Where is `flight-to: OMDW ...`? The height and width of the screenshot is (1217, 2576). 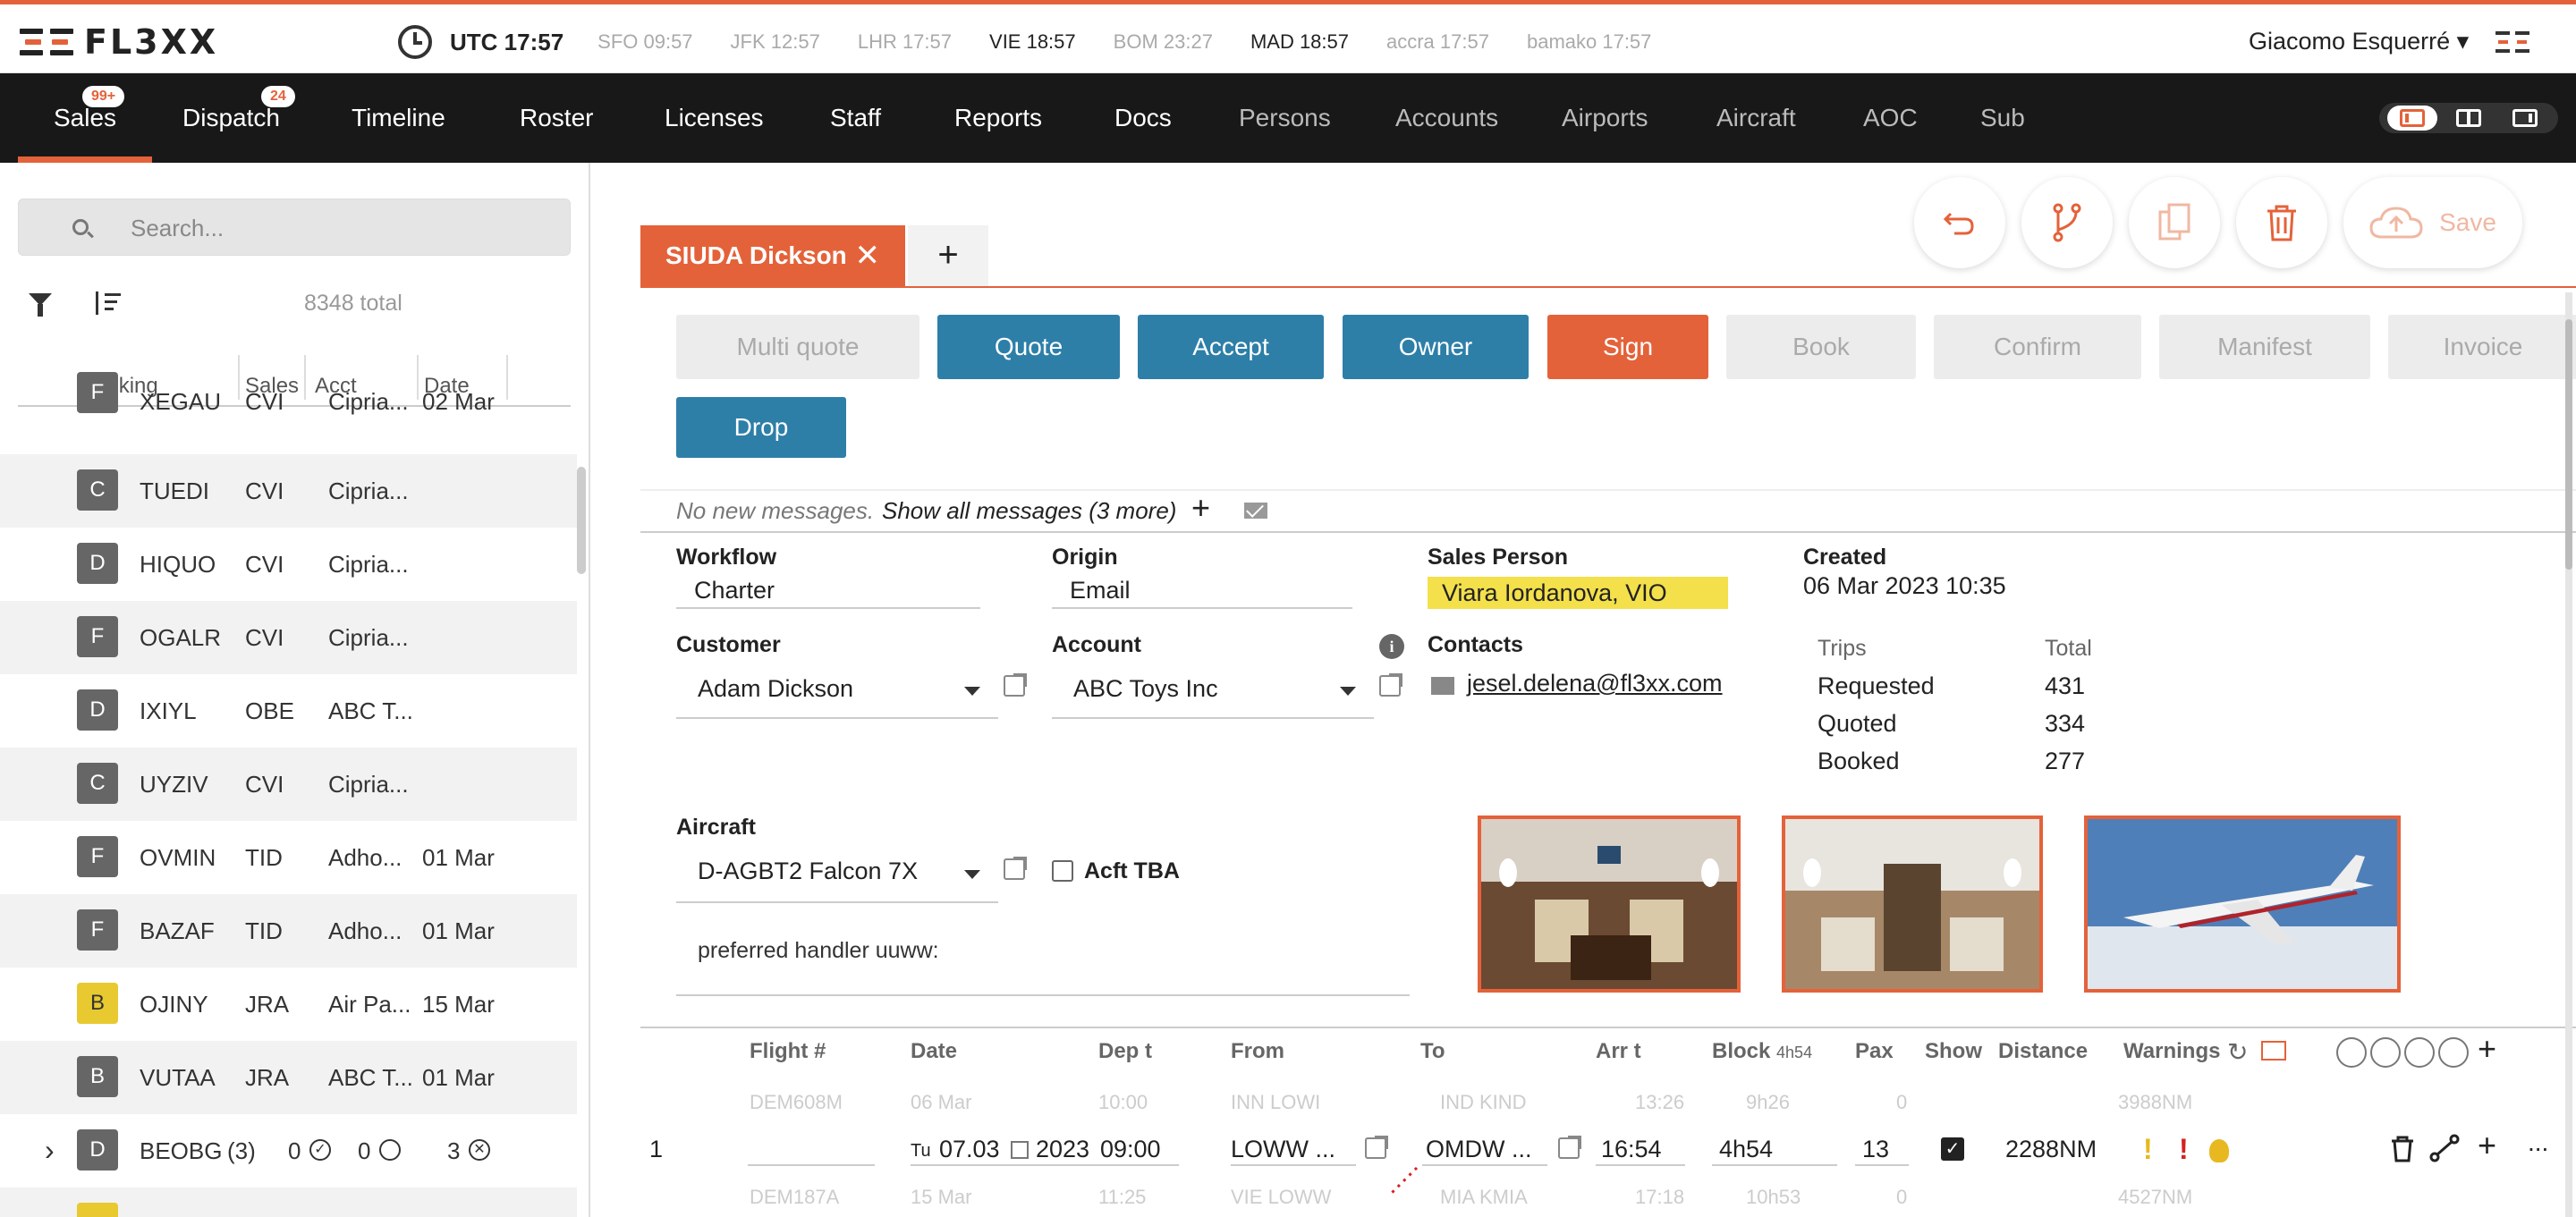 flight-to: OMDW ... is located at coordinates (1478, 1150).